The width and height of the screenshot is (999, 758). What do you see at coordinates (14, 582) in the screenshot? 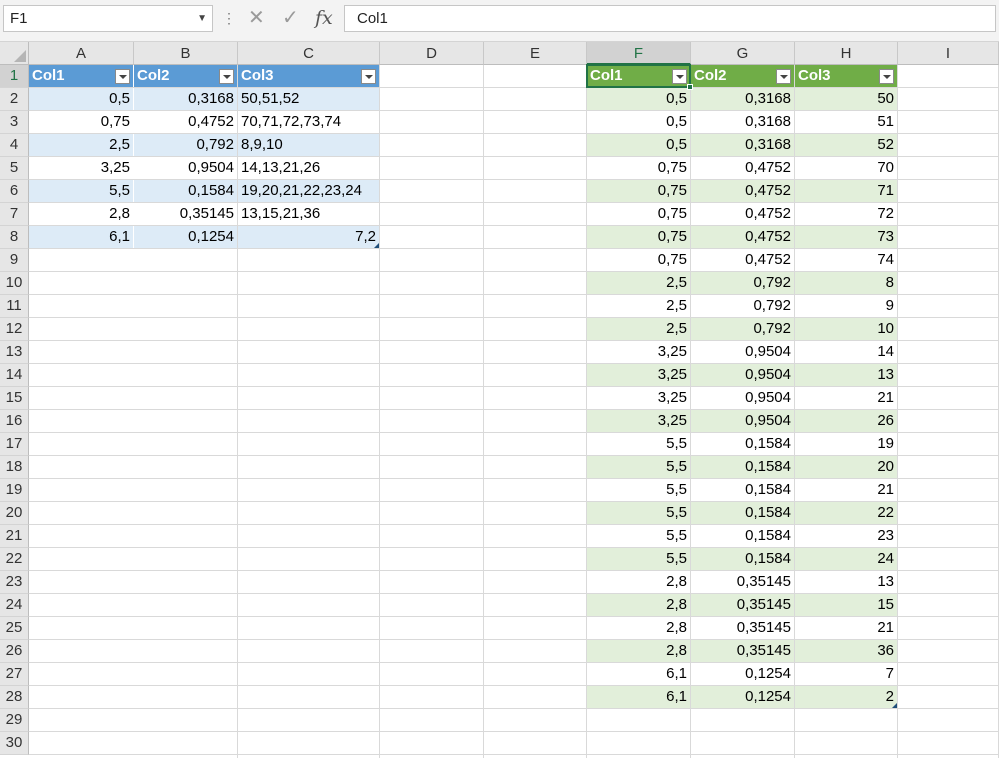
I see `row-header-23: 23` at bounding box center [14, 582].